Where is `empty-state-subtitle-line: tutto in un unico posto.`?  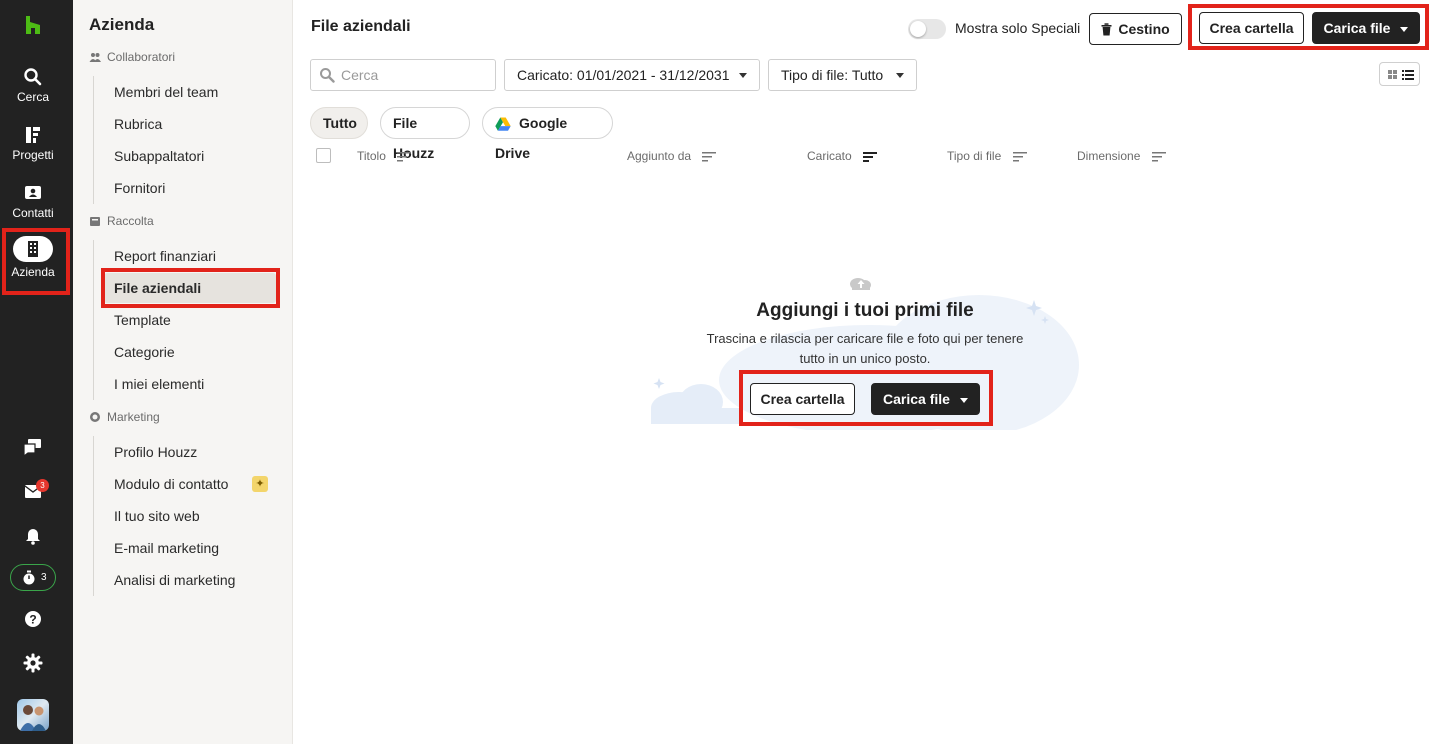
empty-state-subtitle-line: tutto in un unico posto. is located at coordinates (865, 358).